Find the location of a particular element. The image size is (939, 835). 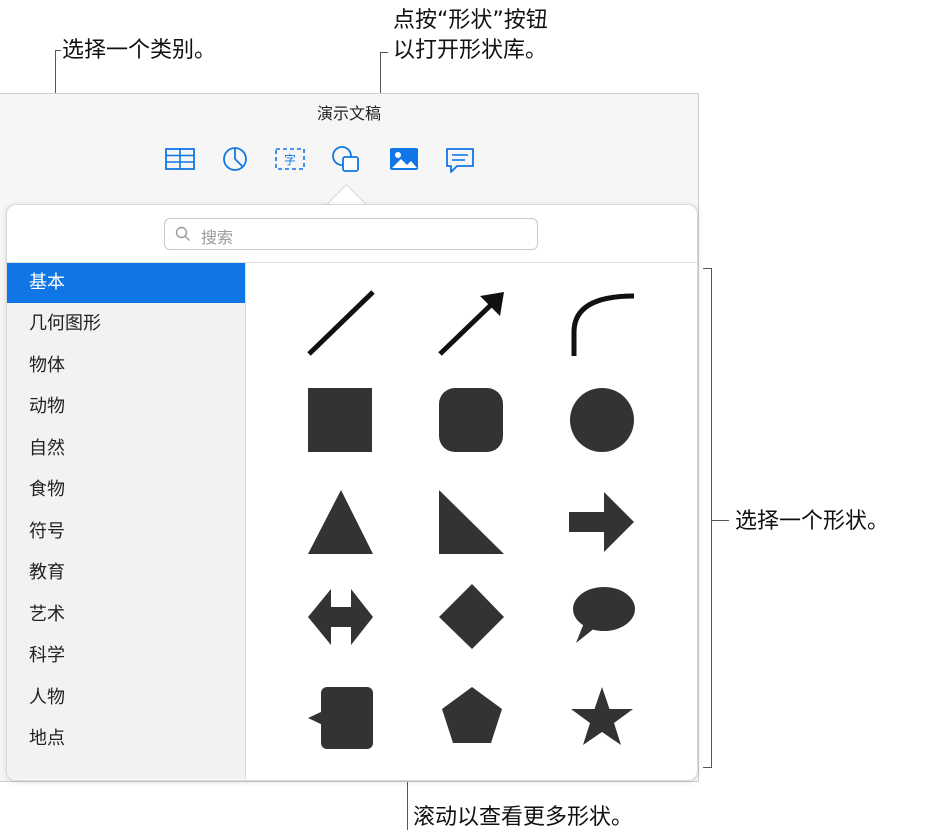

line-shape is located at coordinates (341, 324).